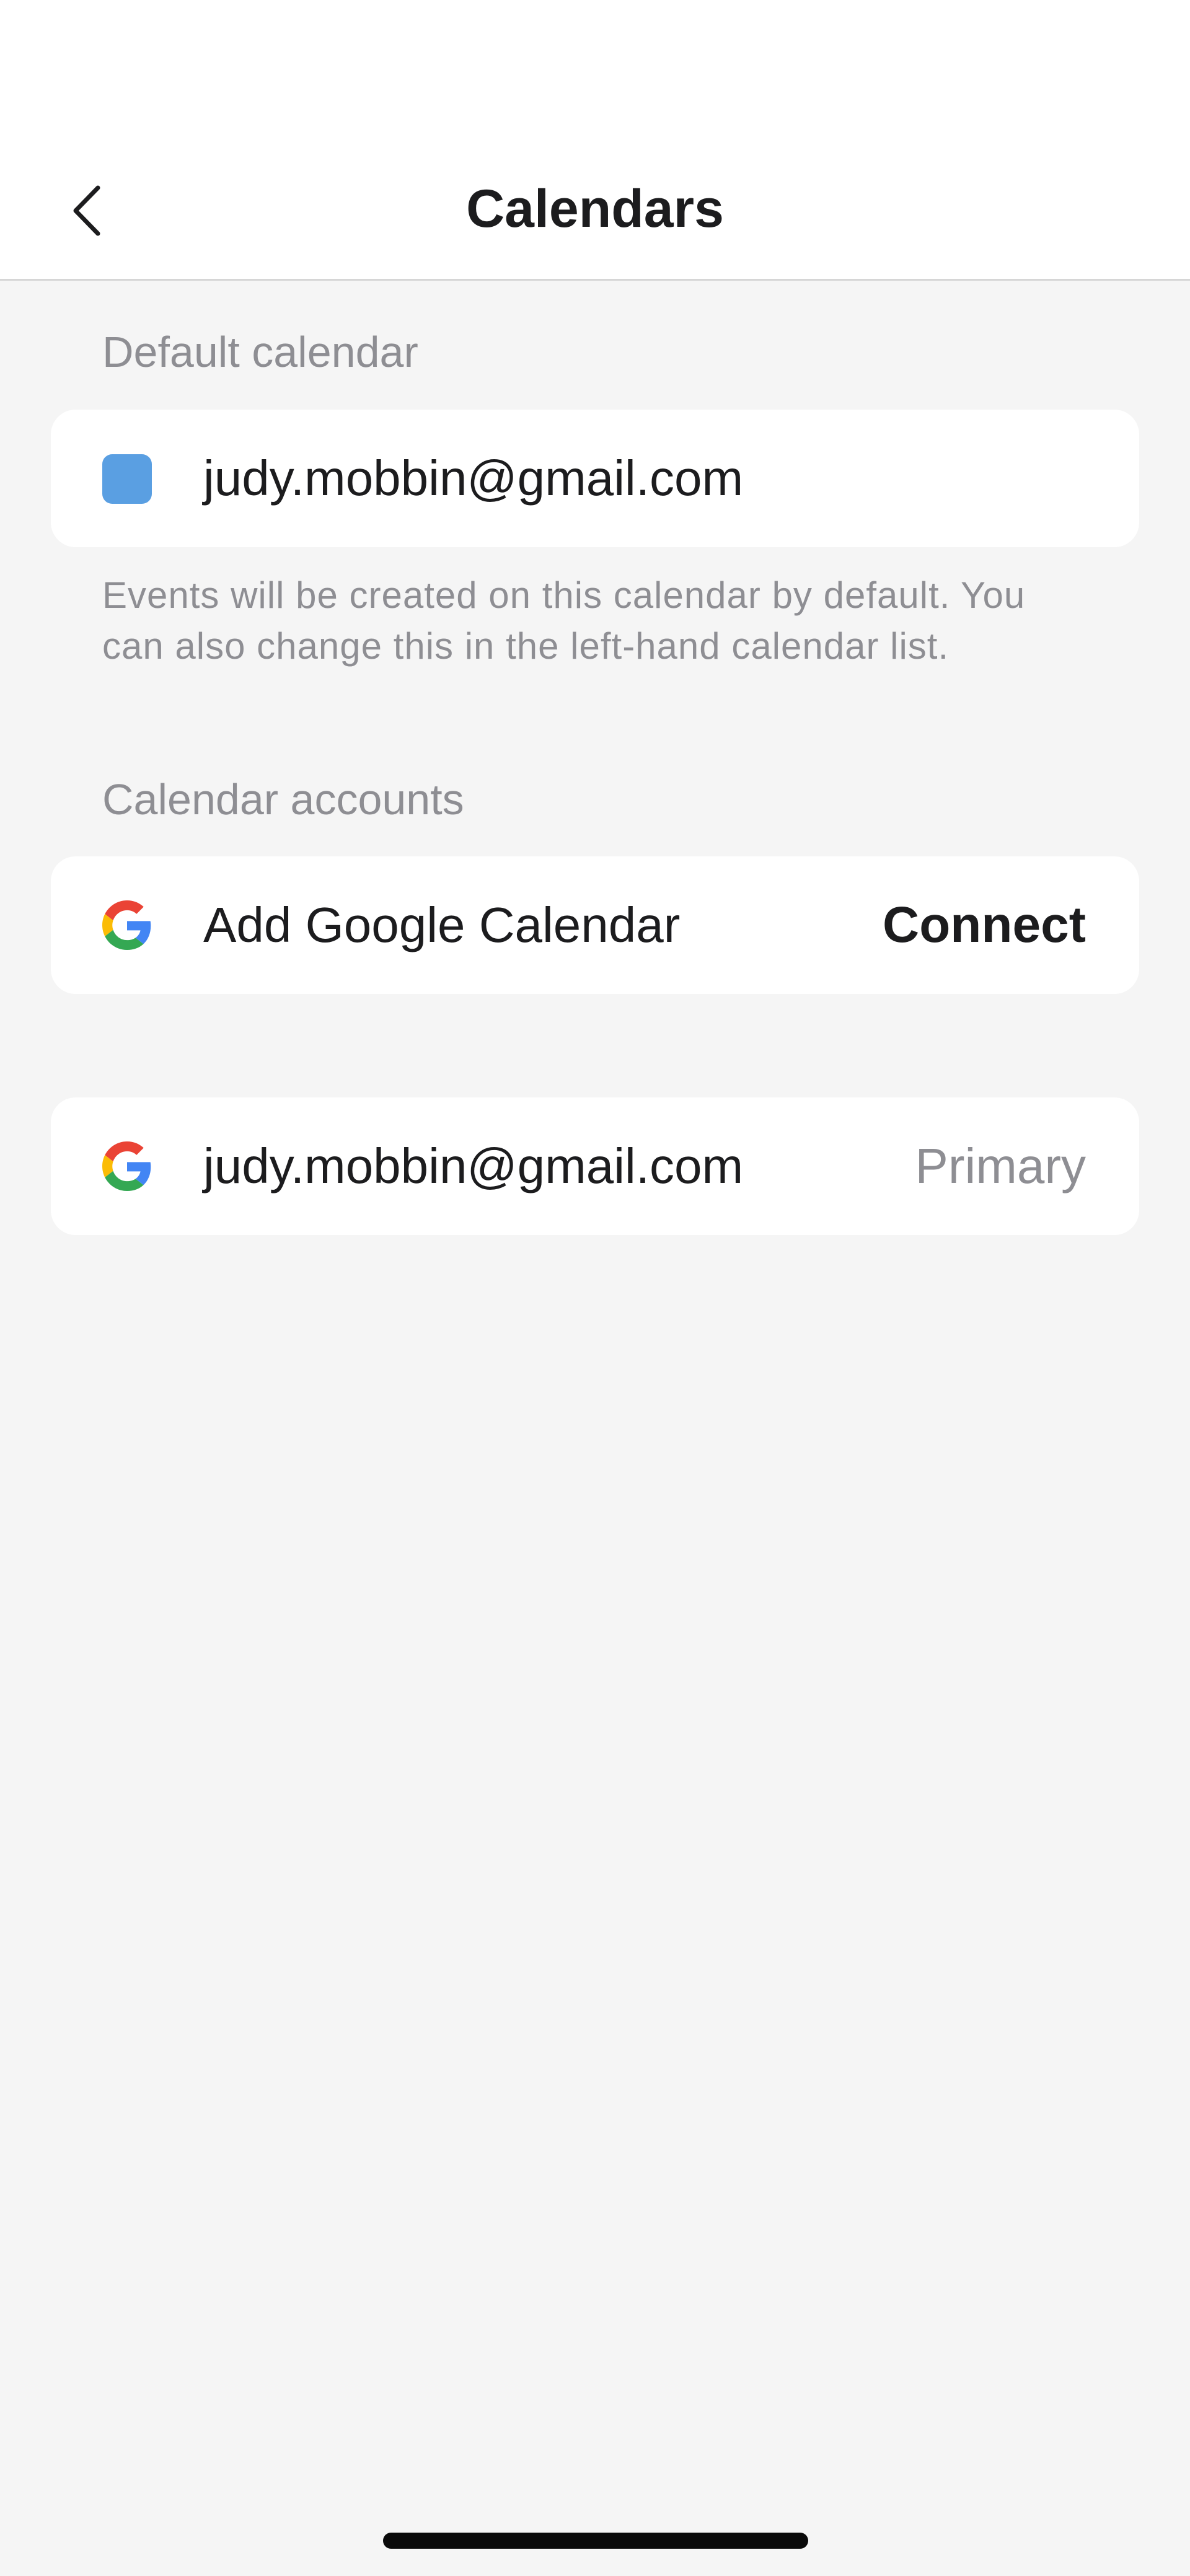  Describe the element at coordinates (473, 478) in the screenshot. I see `default-calendar-email: judy.mobbin@gmail.com` at that location.